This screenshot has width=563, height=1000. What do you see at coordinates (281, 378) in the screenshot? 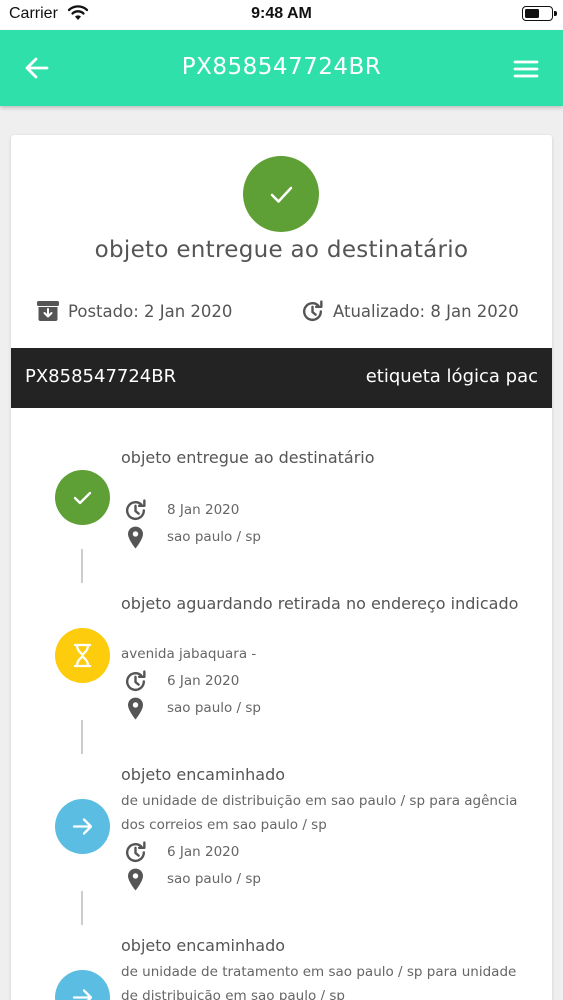
I see `code-bar: PX858547724BR etiqueta lógica pac` at bounding box center [281, 378].